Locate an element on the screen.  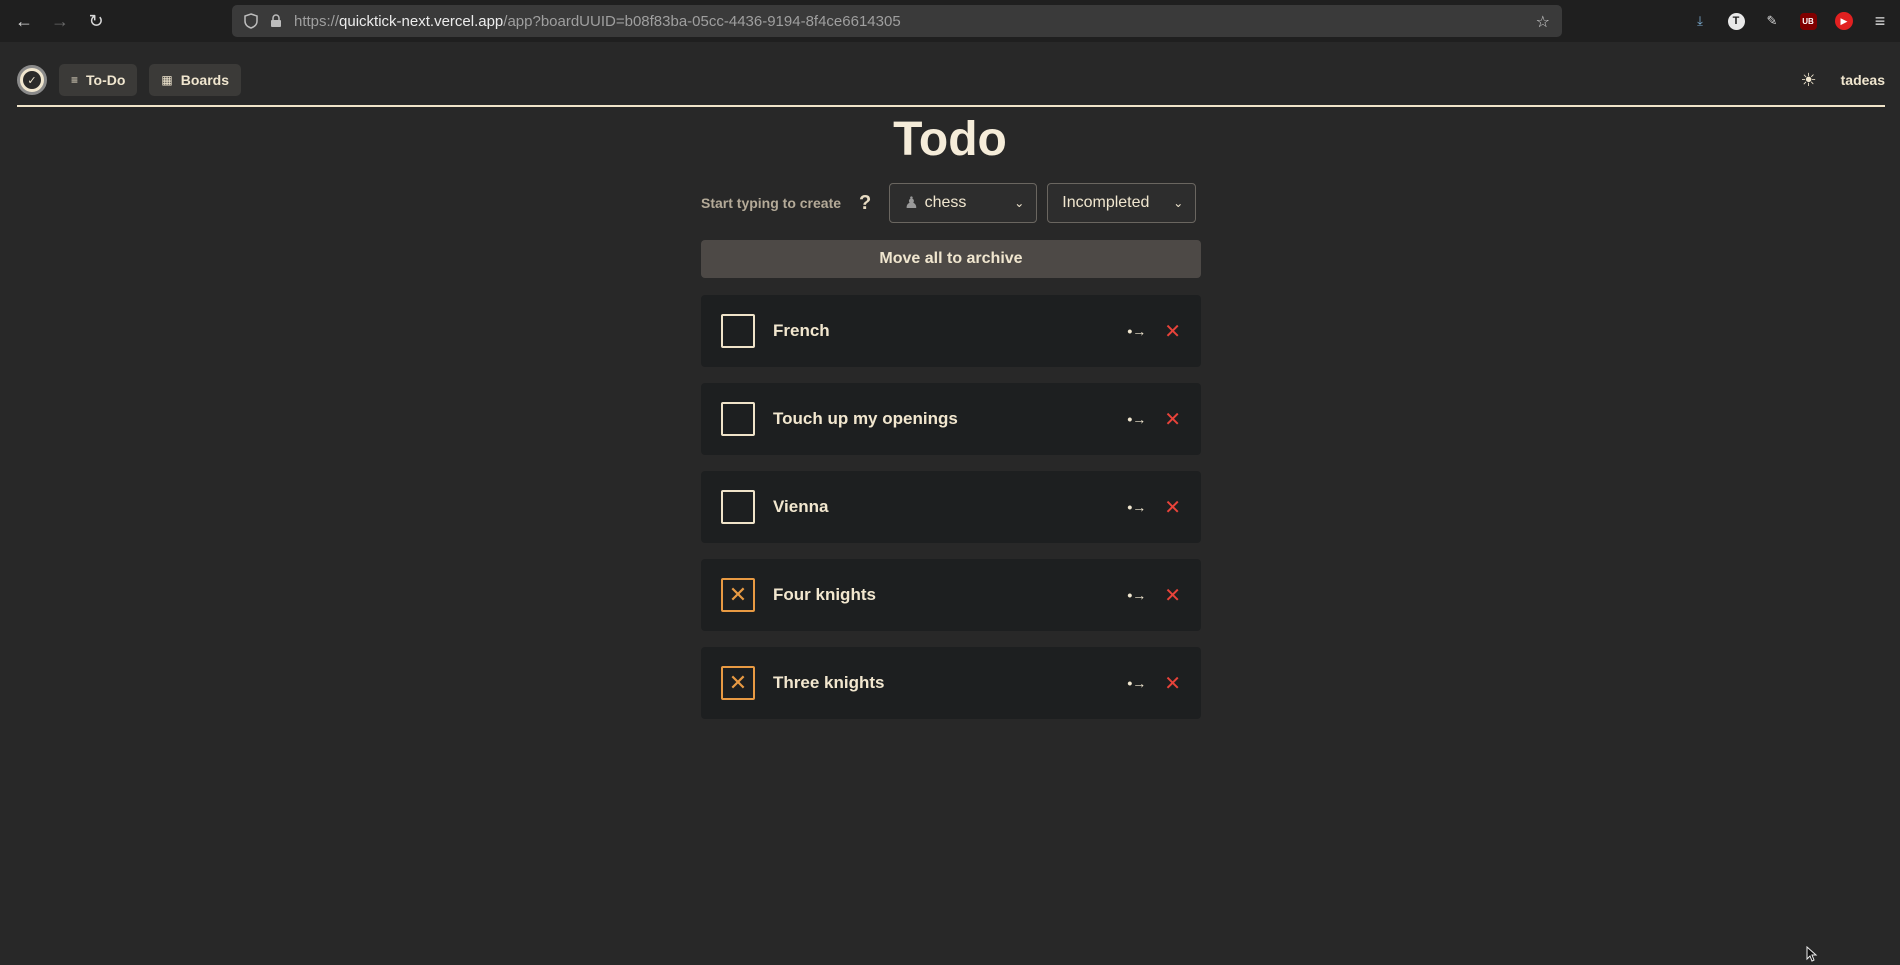
boards-nav-label: Boards is located at coordinates (204, 80).